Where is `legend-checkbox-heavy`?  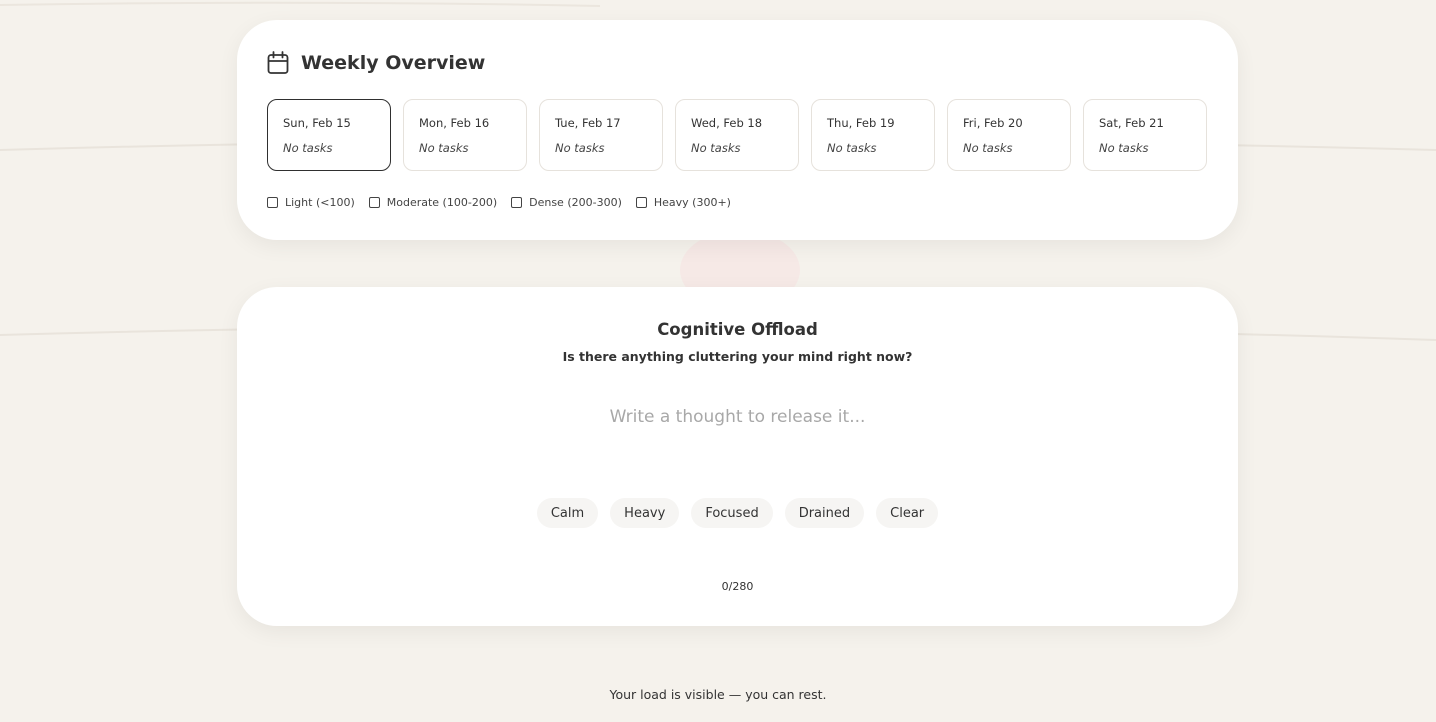 legend-checkbox-heavy is located at coordinates (641, 202).